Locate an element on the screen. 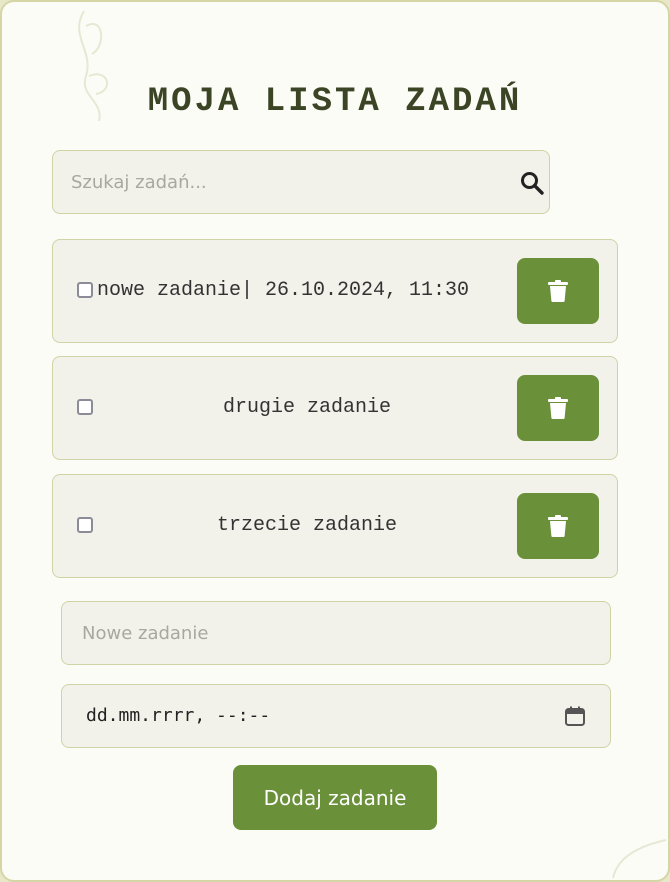 The height and width of the screenshot is (882, 670). corner-doodle is located at coordinates (639, 859).